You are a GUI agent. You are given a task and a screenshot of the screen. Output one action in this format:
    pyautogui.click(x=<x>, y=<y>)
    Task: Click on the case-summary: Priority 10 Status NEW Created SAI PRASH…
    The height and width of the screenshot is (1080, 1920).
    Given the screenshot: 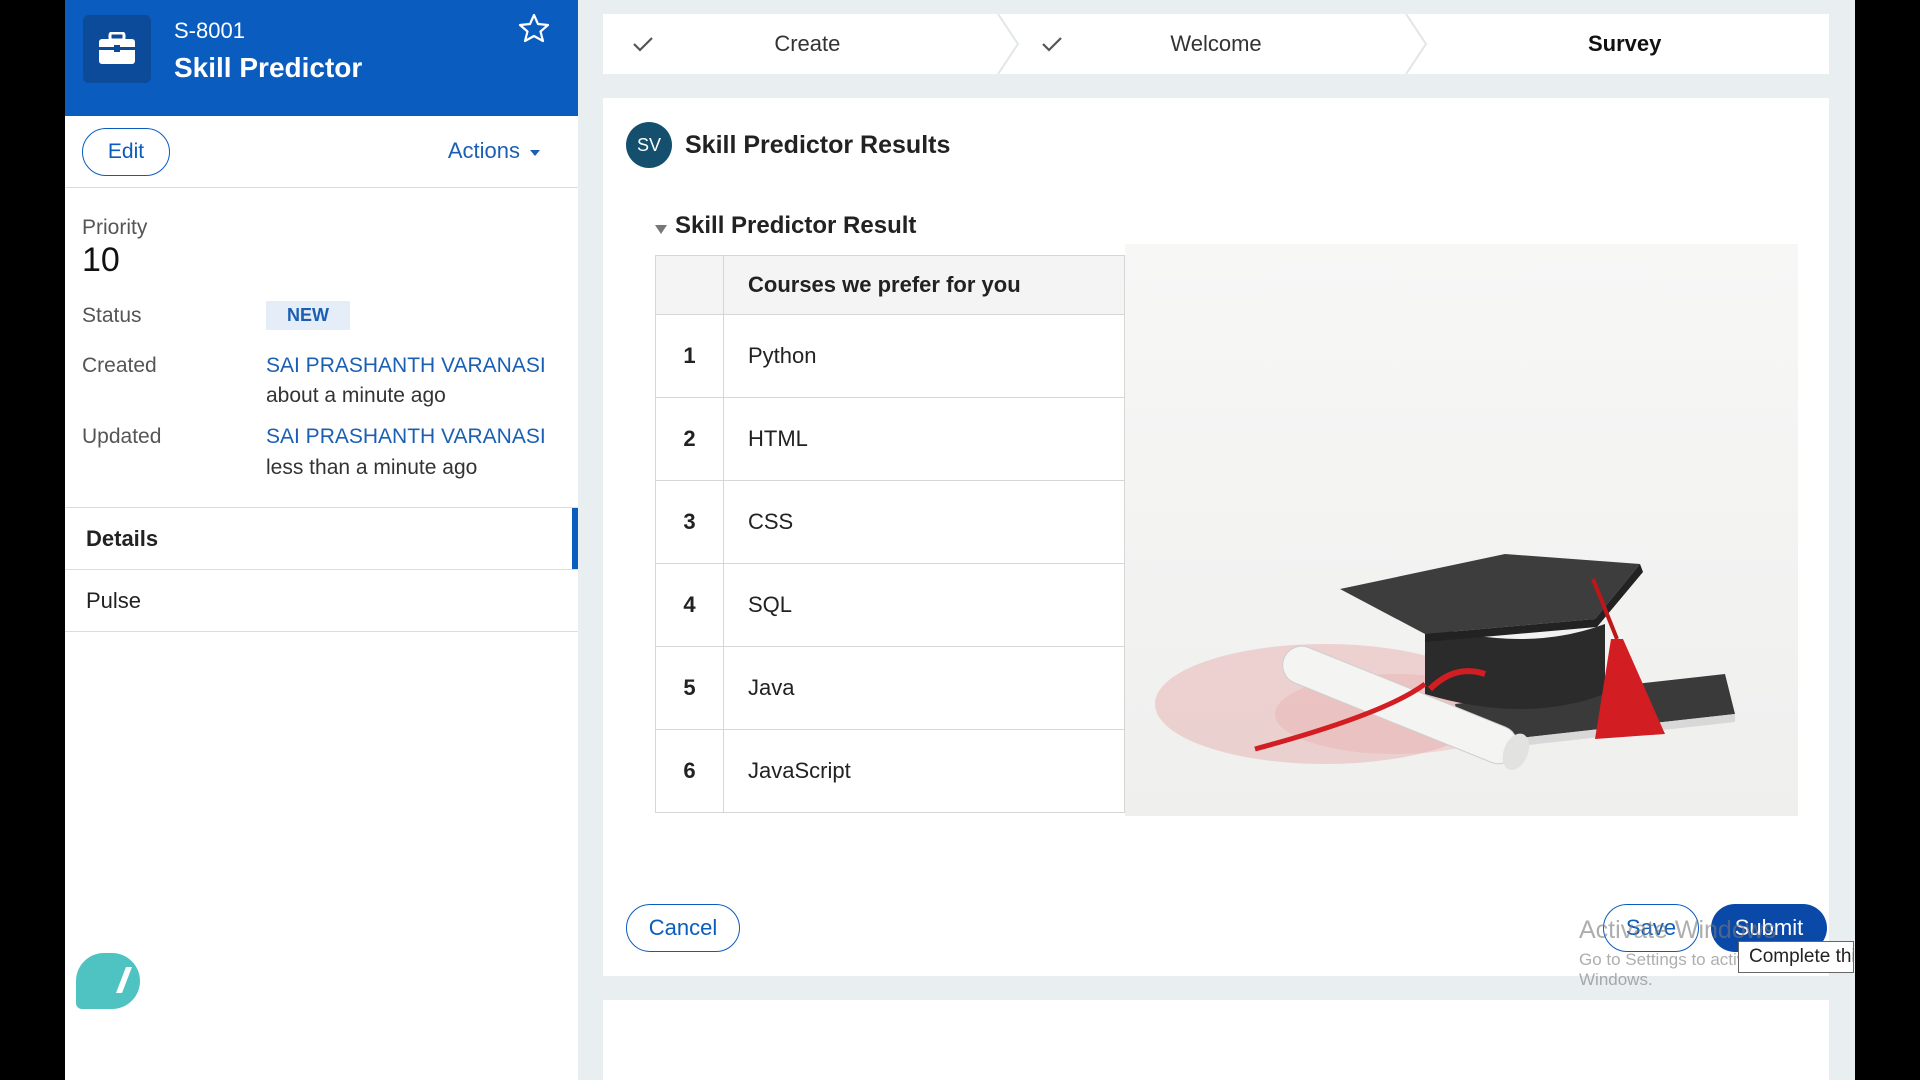 What is the action you would take?
    pyautogui.click(x=321, y=348)
    